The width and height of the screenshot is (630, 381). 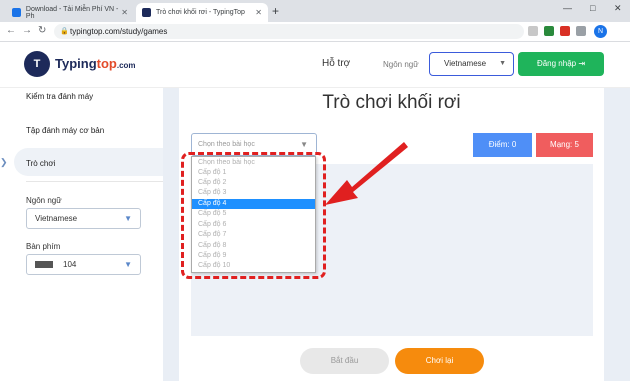 What do you see at coordinates (366, 173) in the screenshot?
I see `red-arrow-icon` at bounding box center [366, 173].